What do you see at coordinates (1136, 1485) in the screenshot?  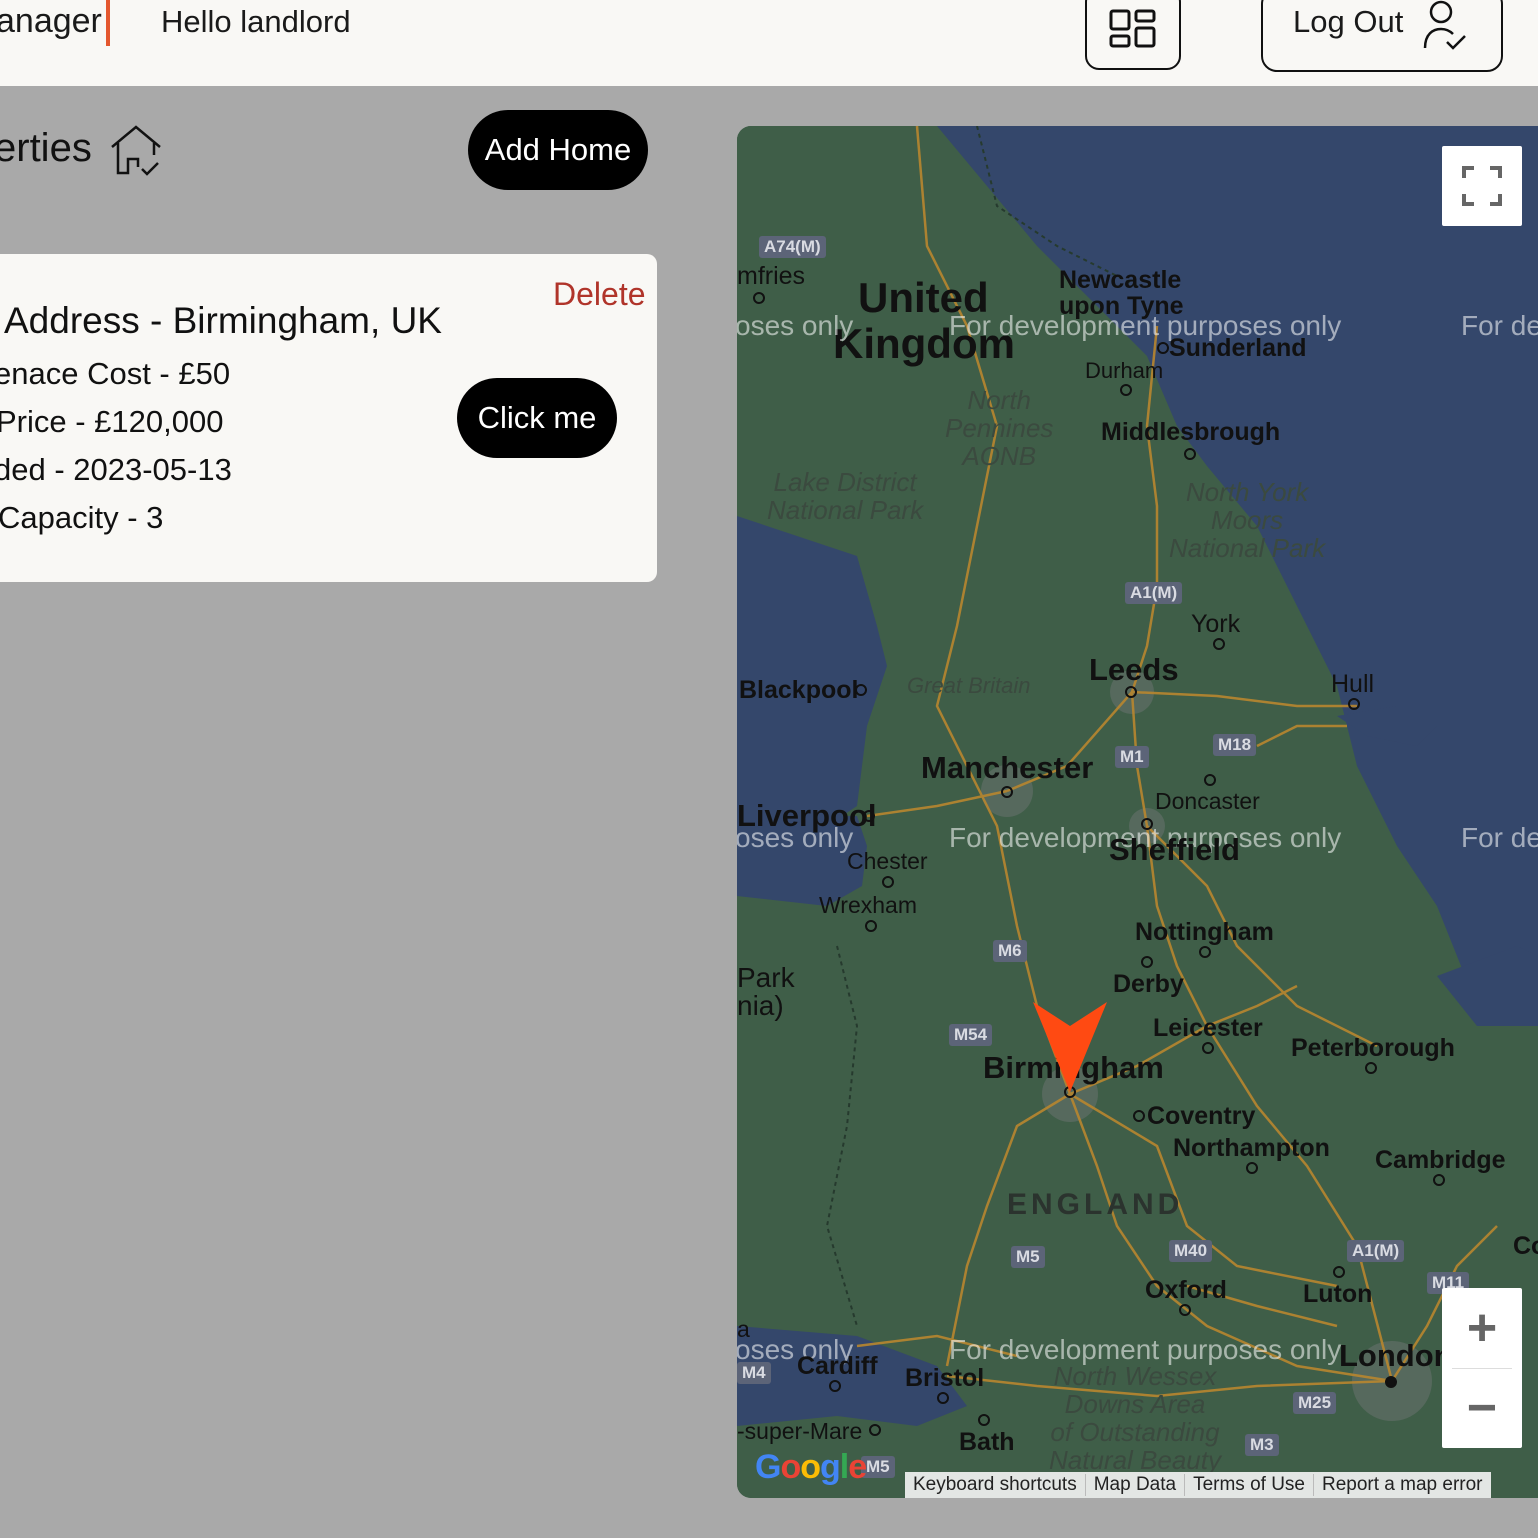 I see `map-data-link: Map Data` at bounding box center [1136, 1485].